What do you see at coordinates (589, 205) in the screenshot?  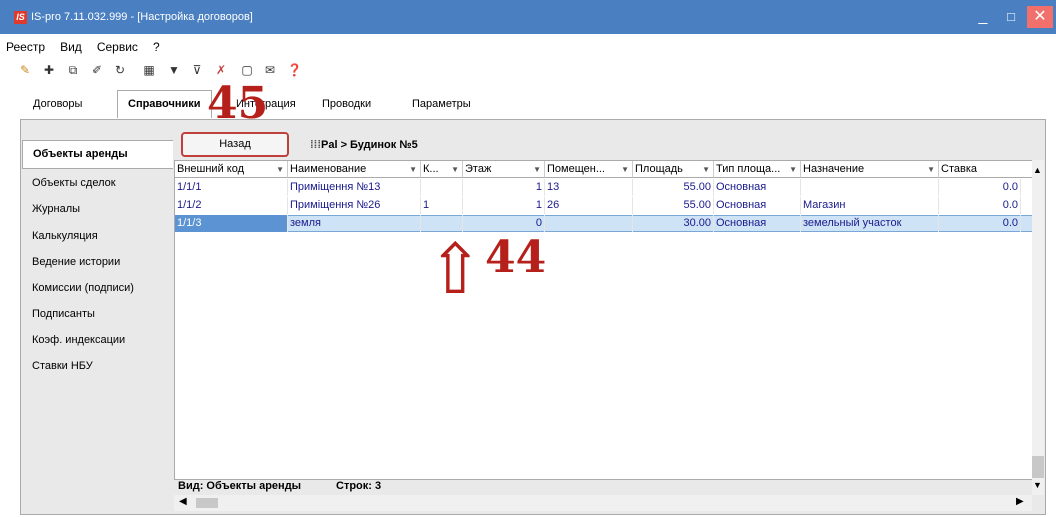 I see `table-cell: 26` at bounding box center [589, 205].